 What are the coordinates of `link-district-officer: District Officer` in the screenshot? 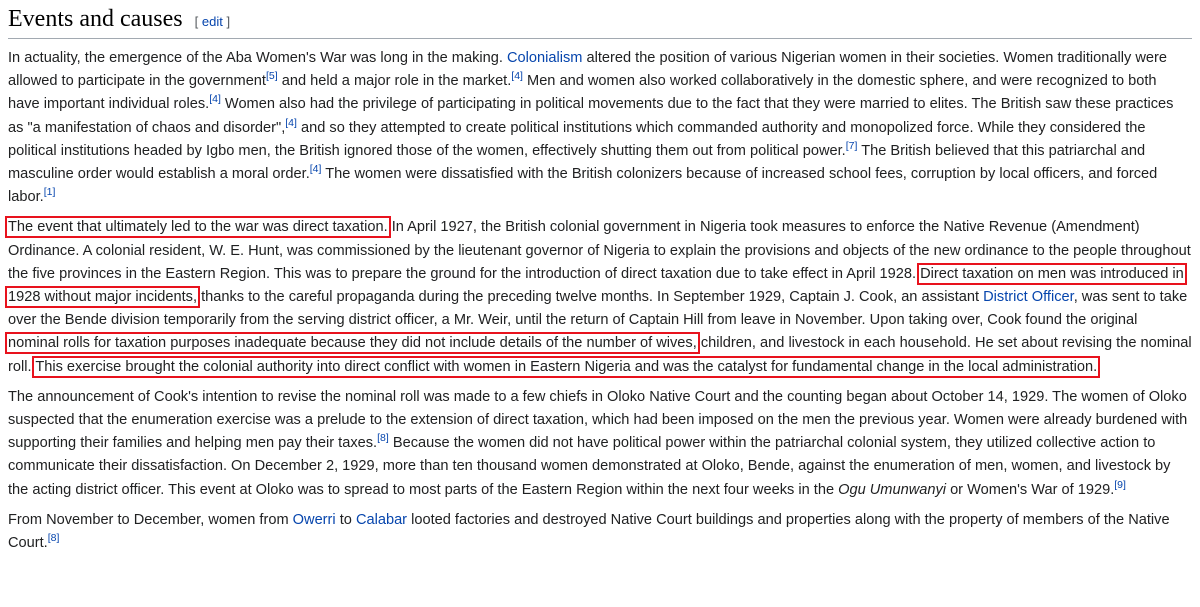 It's located at (1028, 297).